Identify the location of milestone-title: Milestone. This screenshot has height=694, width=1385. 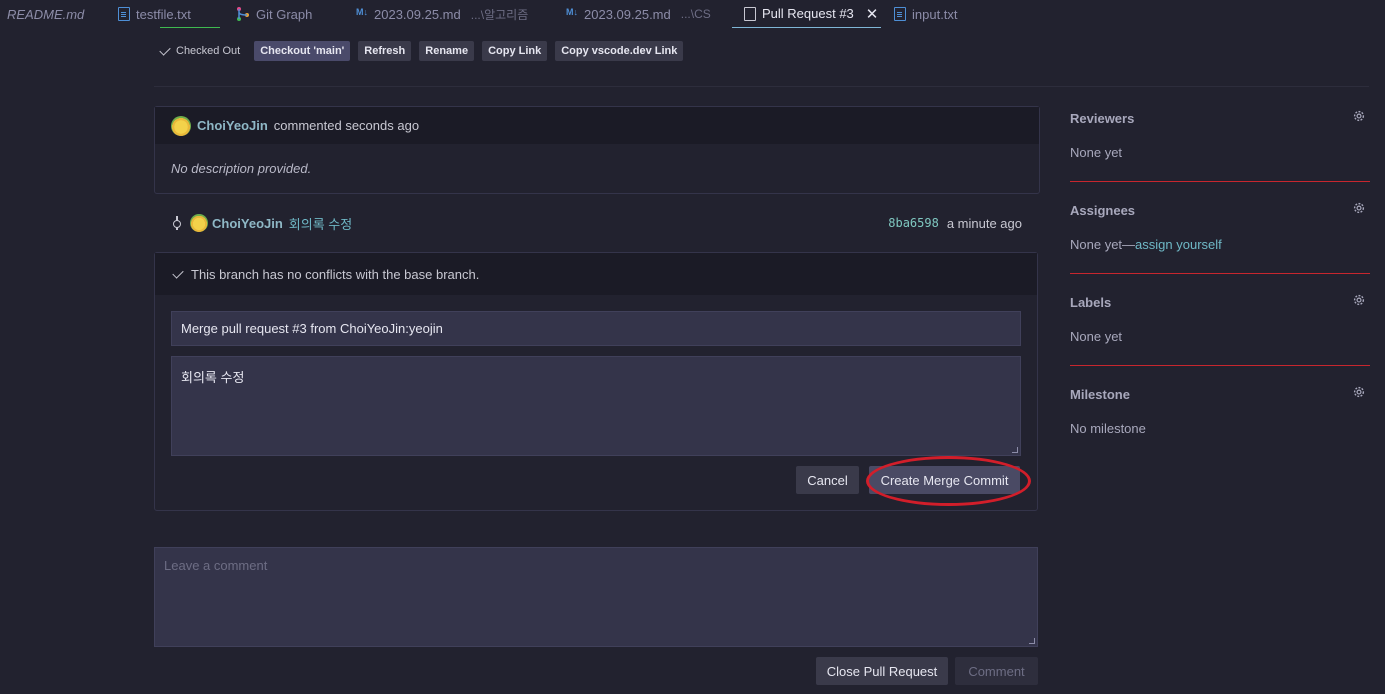
(1100, 394).